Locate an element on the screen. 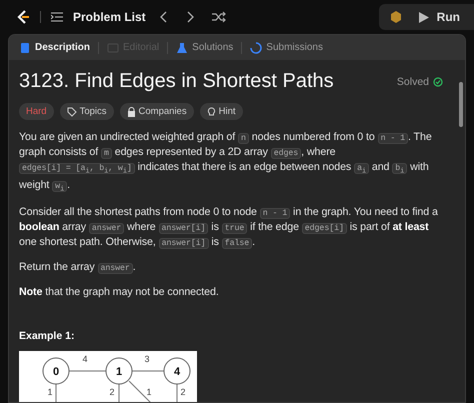  lightbulb-icon is located at coordinates (211, 111).